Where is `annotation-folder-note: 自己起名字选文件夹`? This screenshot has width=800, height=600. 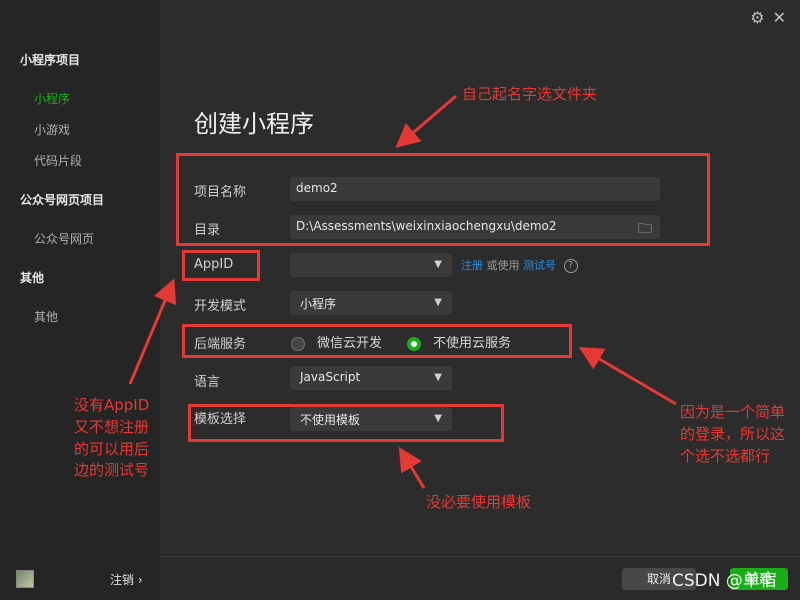 annotation-folder-note: 自己起名字选文件夹 is located at coordinates (530, 94).